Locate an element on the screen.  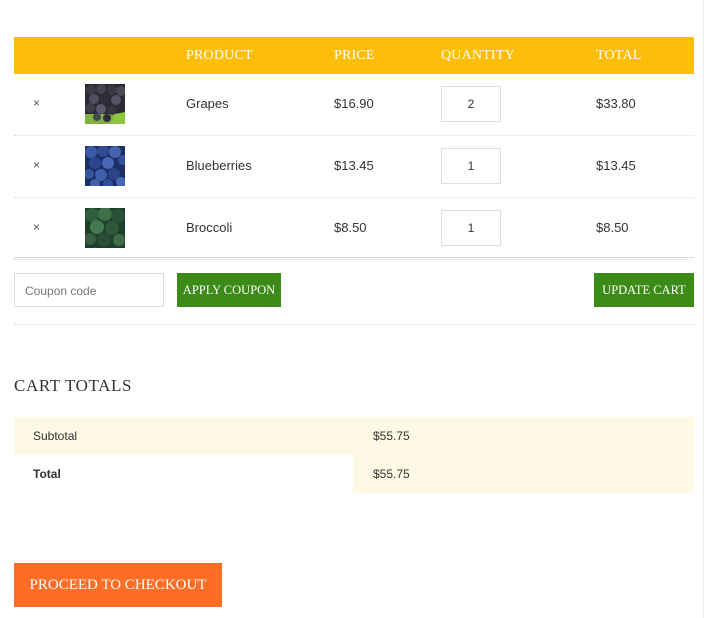
quantity-input: 2 is located at coordinates (471, 104).